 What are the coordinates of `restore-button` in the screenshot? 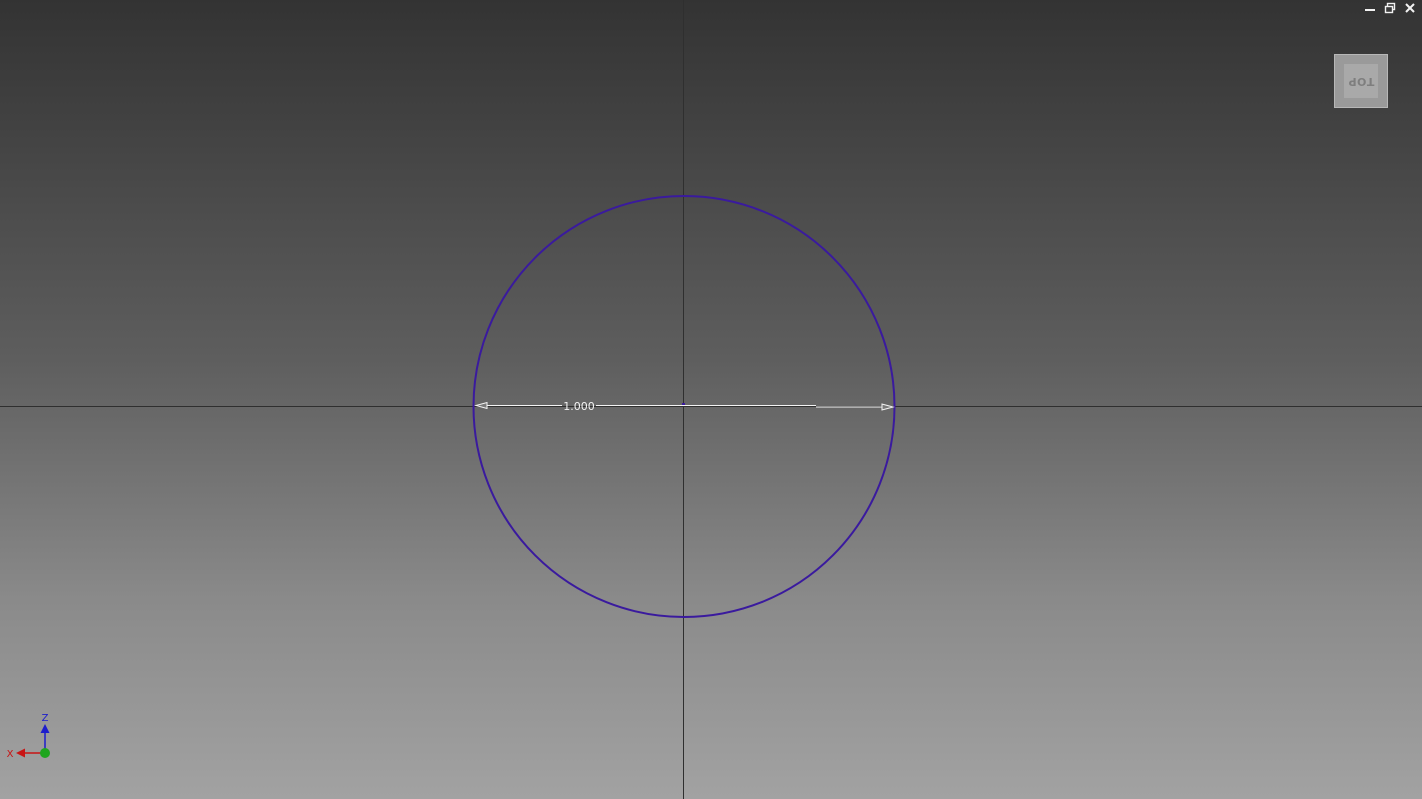 It's located at (1390, 8).